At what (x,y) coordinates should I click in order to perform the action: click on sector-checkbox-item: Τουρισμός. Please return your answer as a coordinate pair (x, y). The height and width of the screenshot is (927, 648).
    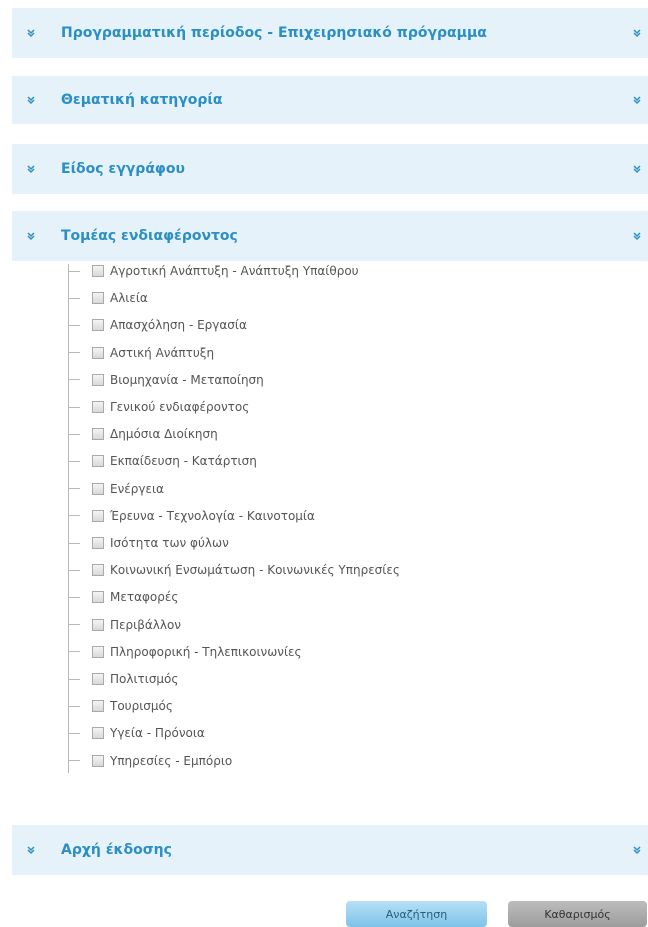
    Looking at the image, I should click on (120, 706).